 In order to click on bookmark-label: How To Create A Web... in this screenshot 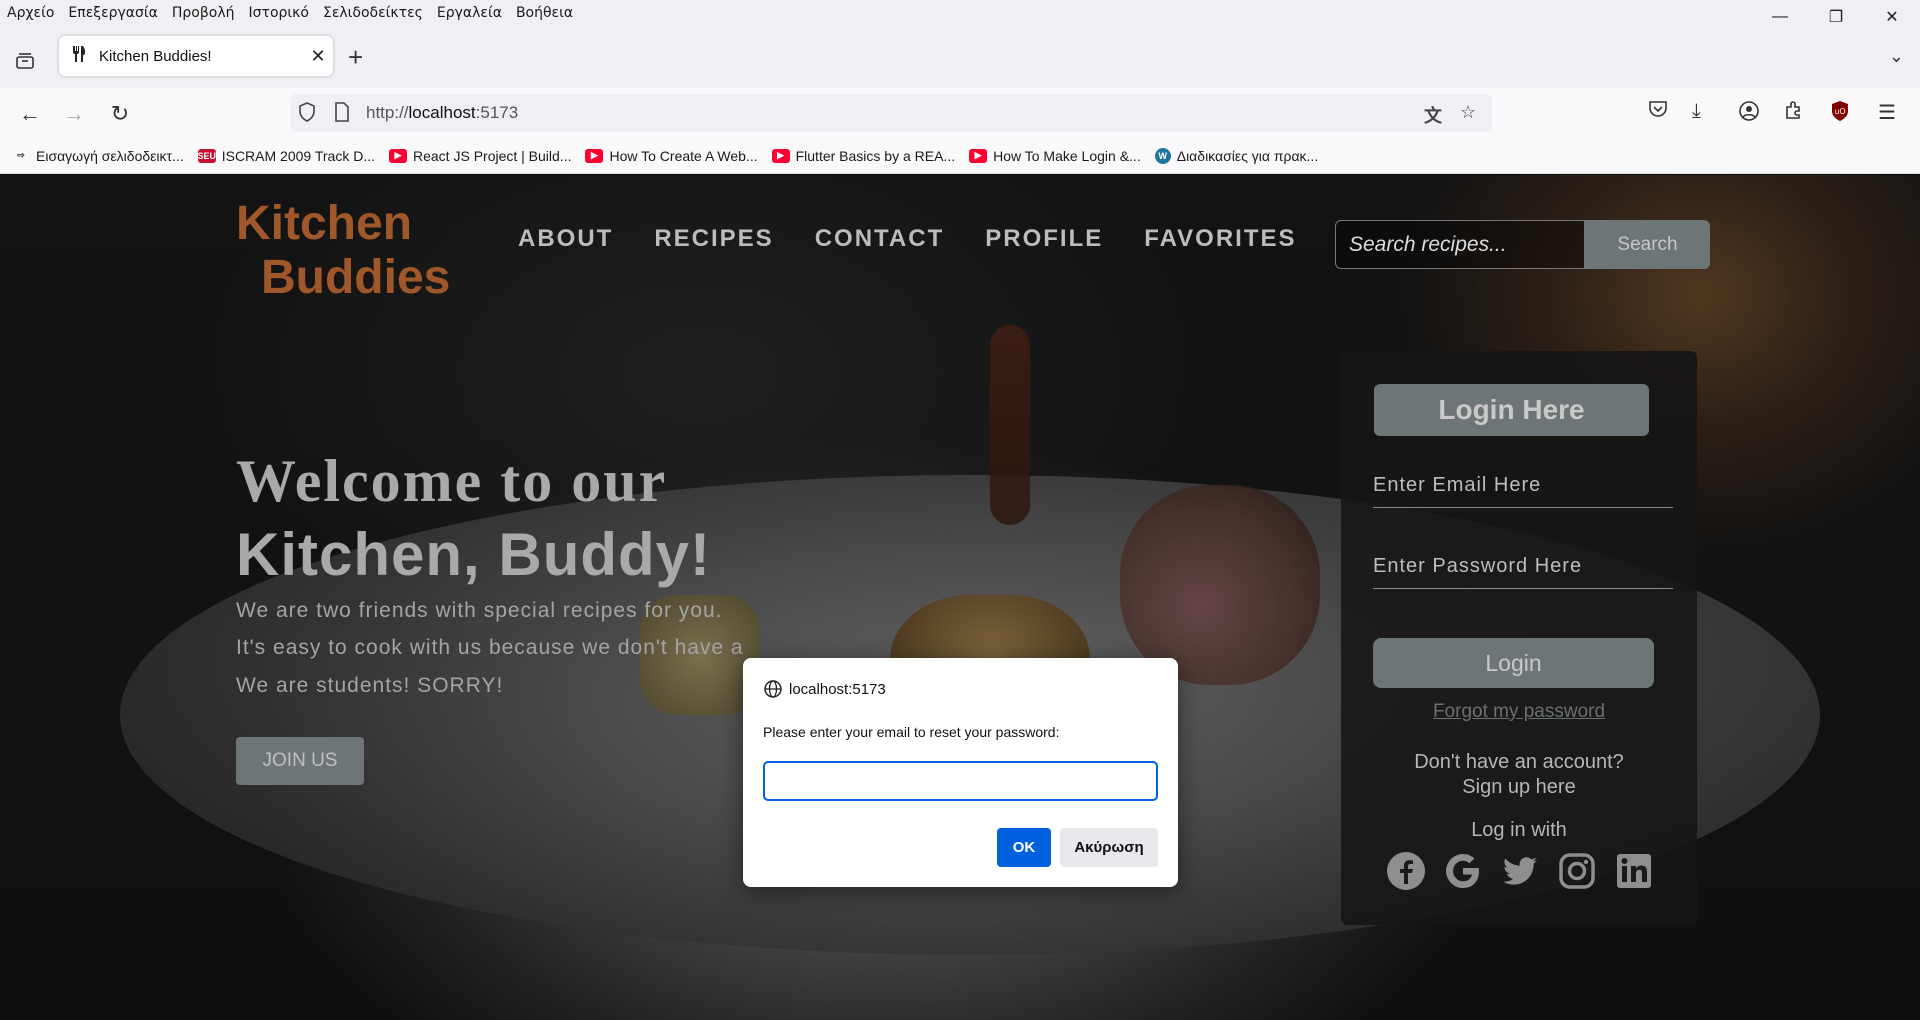, I will do `click(683, 155)`.